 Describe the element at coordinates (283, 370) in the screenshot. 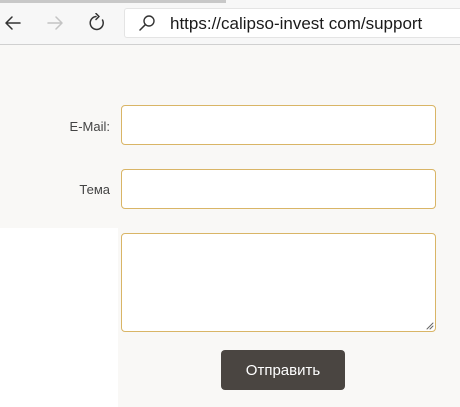

I see `submit-button: Отправить` at that location.